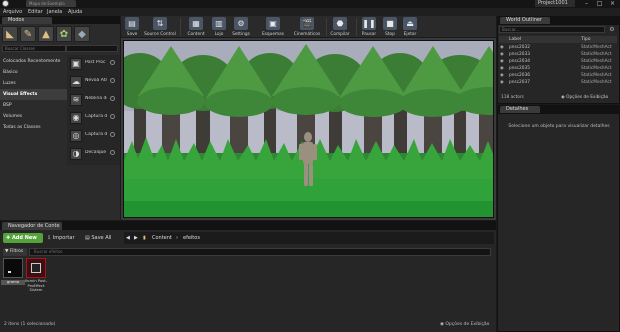  I want to click on category-lights: Luzes, so click(33, 83).